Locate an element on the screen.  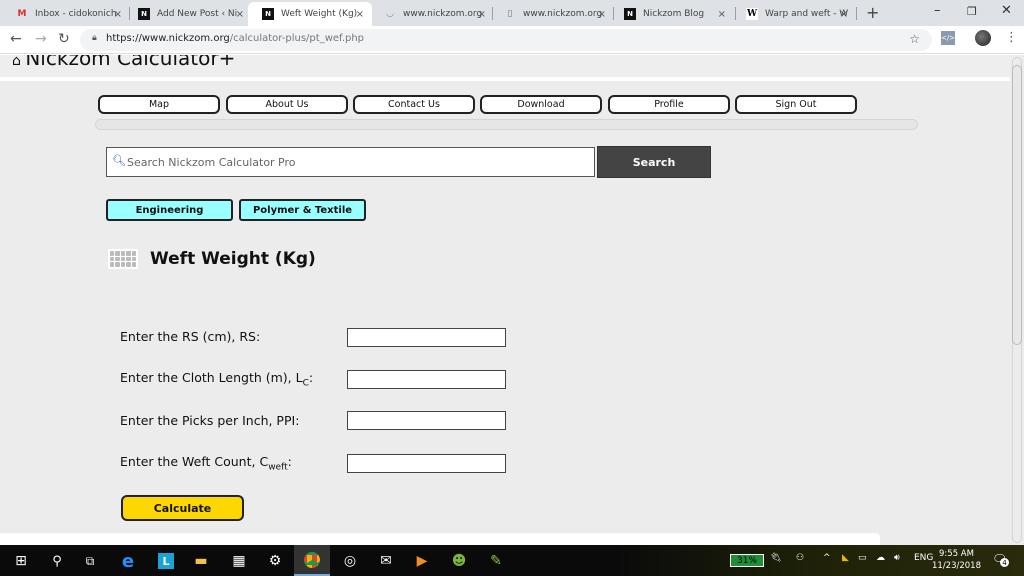
action-center-icon: 🗨︎ 4 is located at coordinates (1001, 560).